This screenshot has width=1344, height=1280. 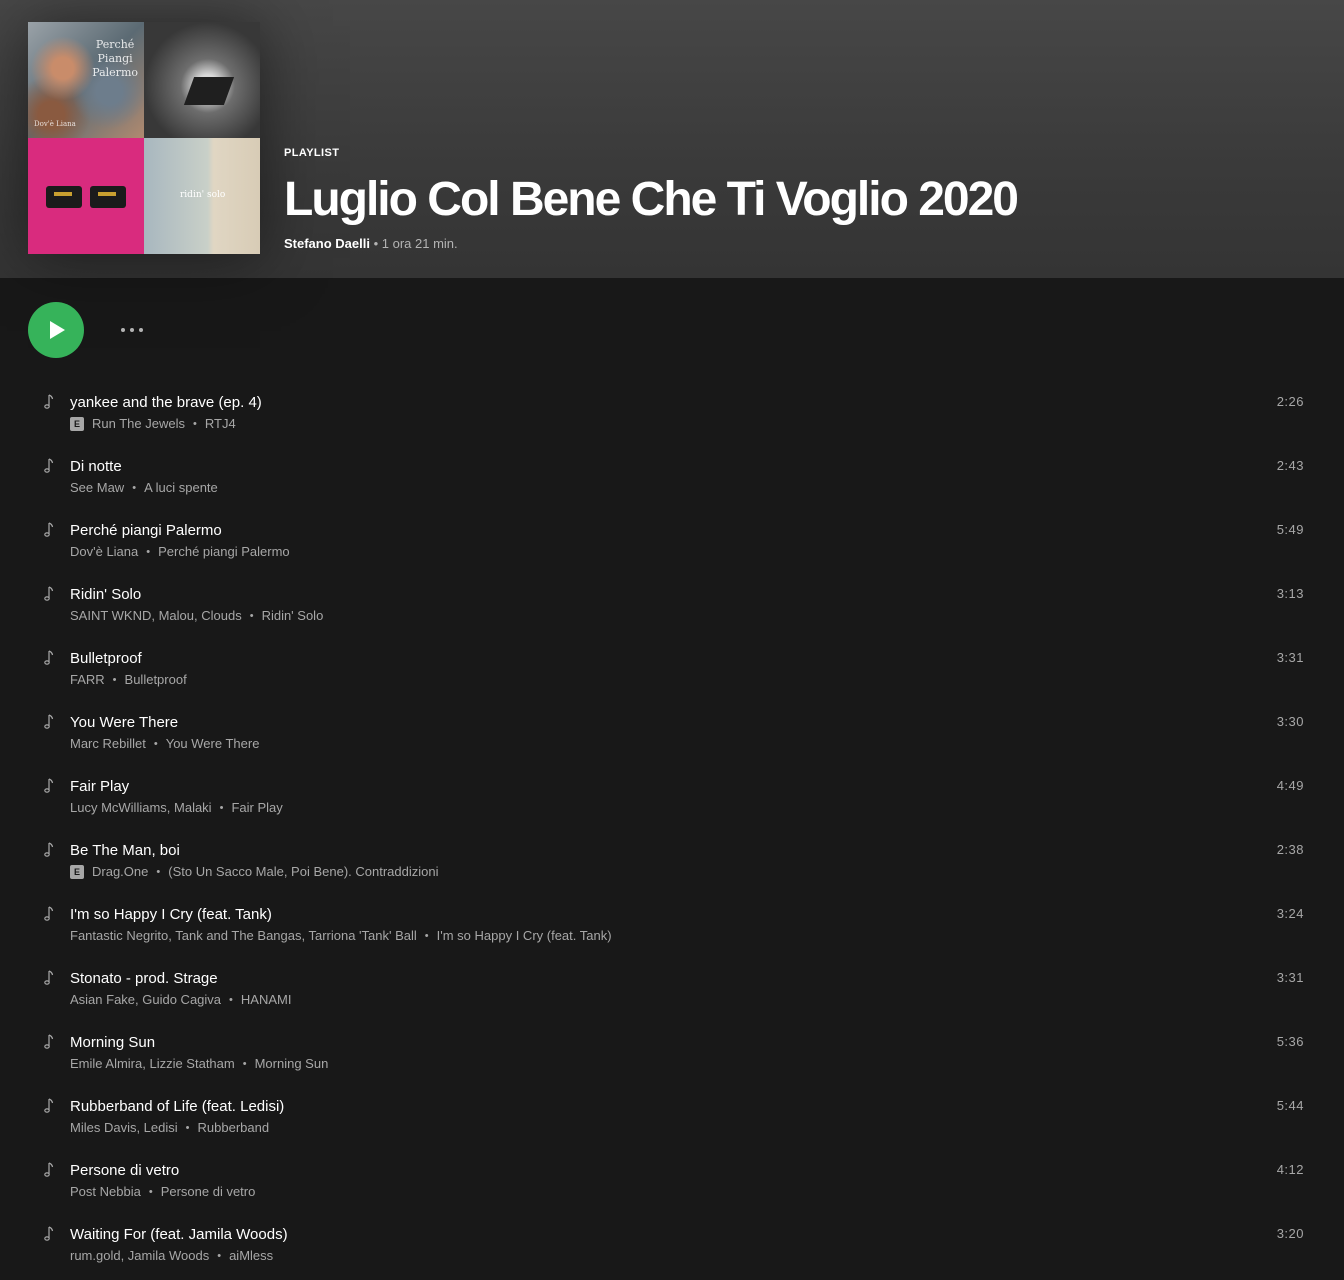 What do you see at coordinates (152, 1063) in the screenshot?
I see `track-artists: Emile Almira, Lizzie Statham` at bounding box center [152, 1063].